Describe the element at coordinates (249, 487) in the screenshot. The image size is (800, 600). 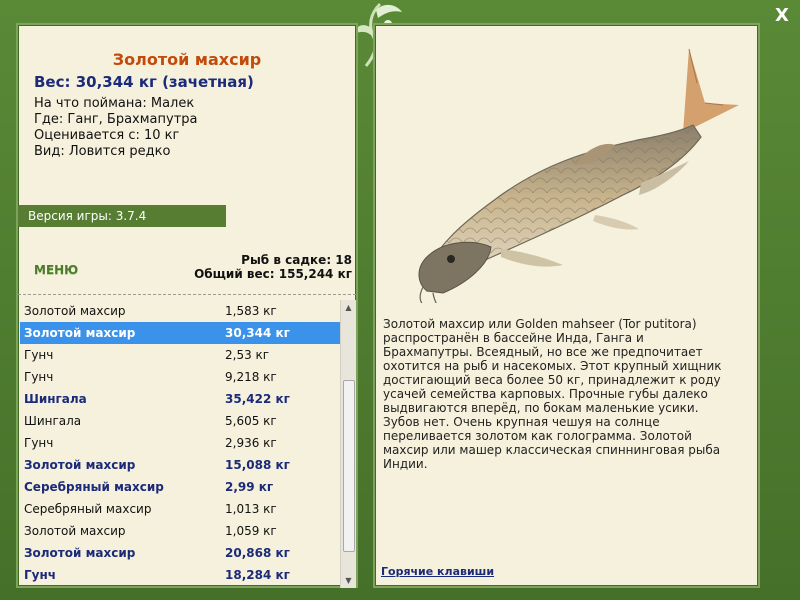
I see `catch-fish-weight: 2,99 кг` at that location.